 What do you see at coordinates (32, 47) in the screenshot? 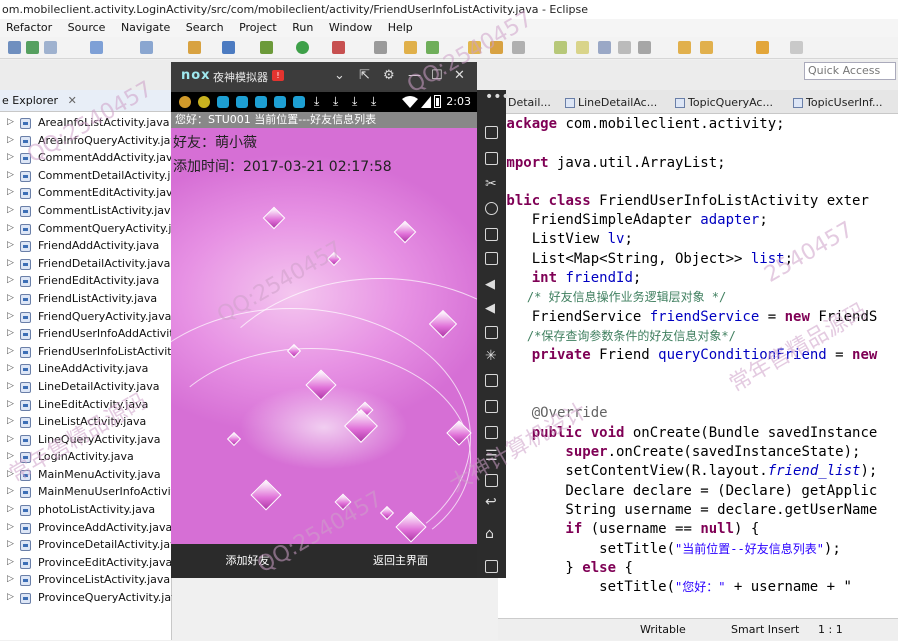
I see `save-all-icon` at bounding box center [32, 47].